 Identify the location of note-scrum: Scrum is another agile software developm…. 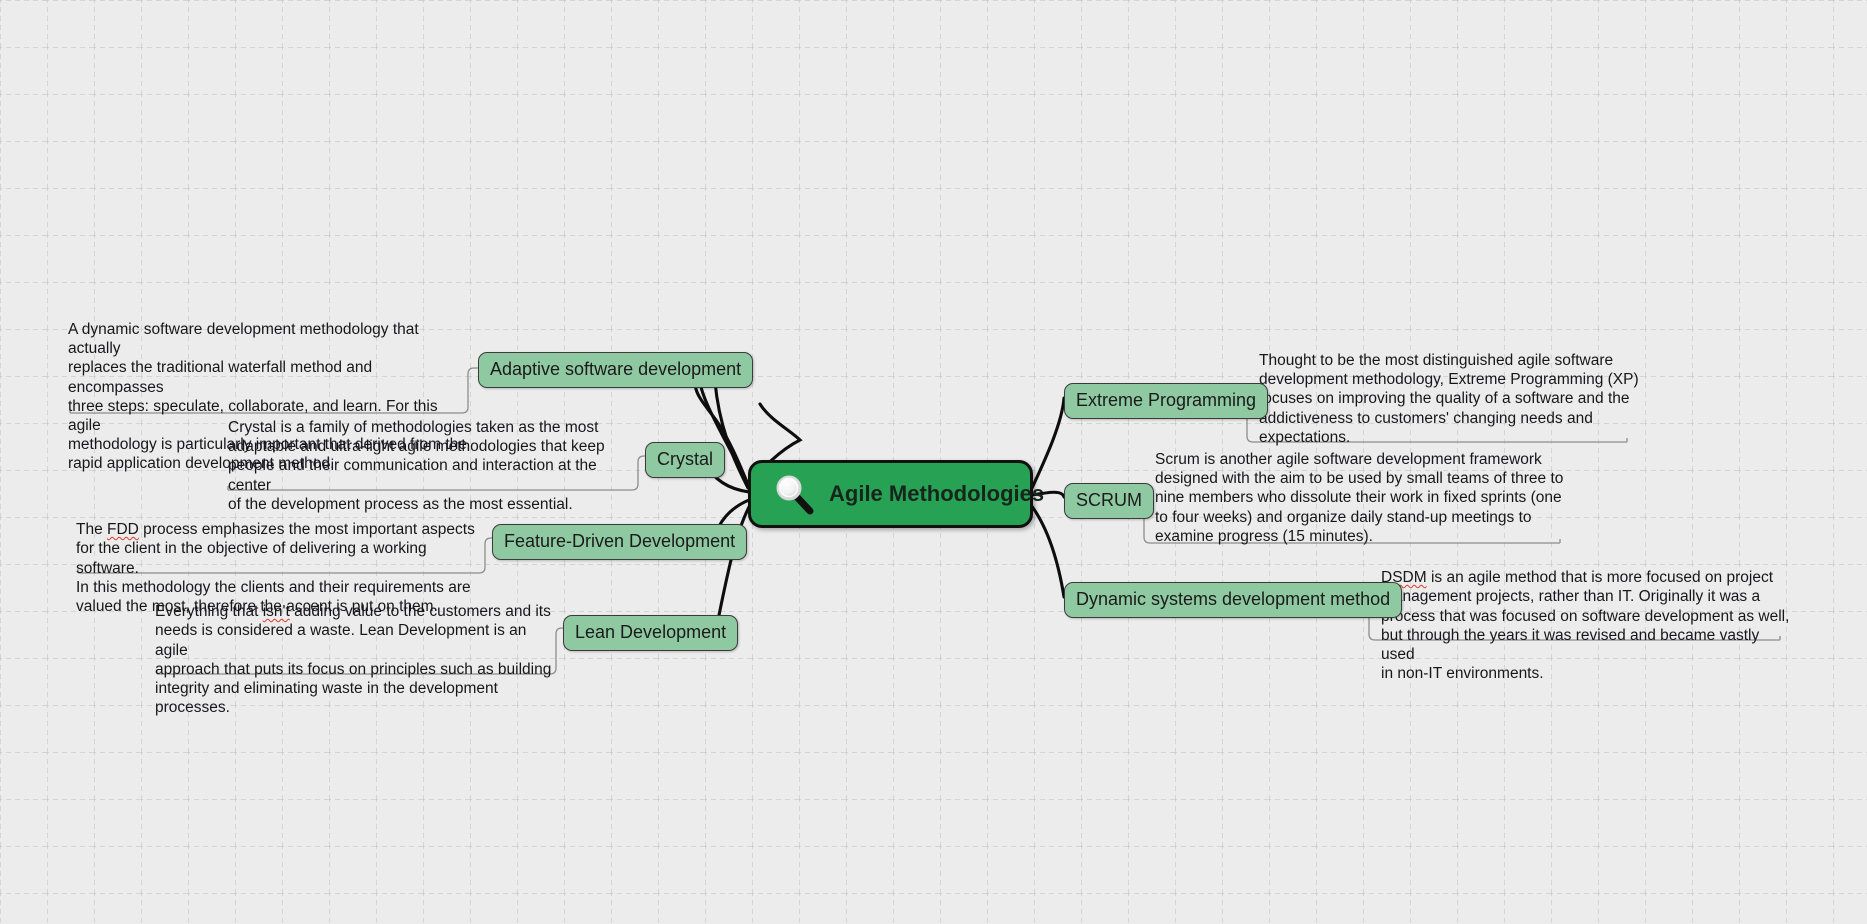
(1359, 498).